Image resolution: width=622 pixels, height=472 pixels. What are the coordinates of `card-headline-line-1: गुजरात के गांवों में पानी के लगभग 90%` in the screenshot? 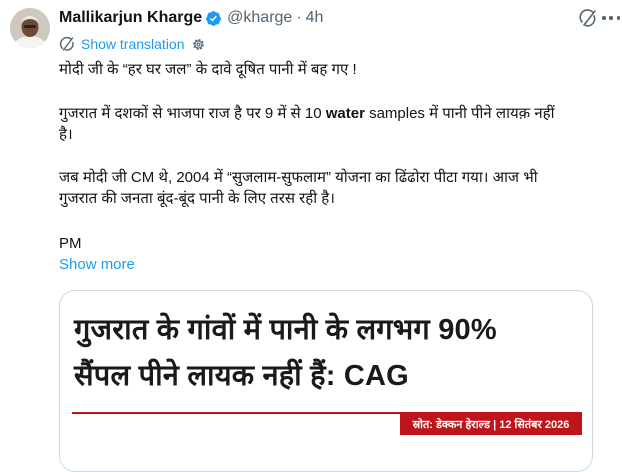 It's located at (285, 330).